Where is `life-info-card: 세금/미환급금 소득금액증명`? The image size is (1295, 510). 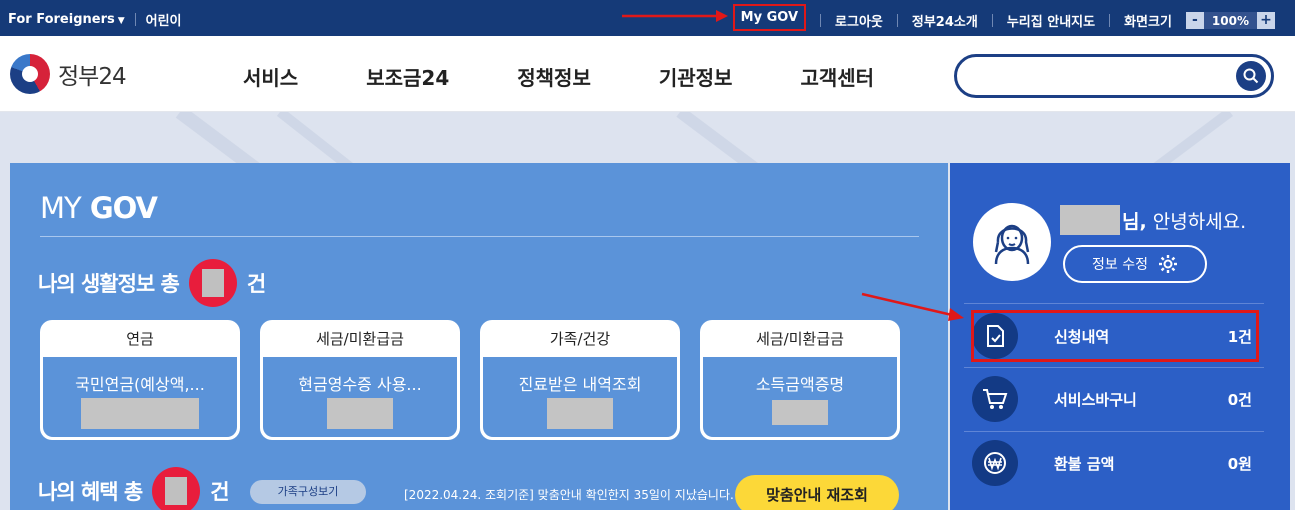 life-info-card: 세금/미환급금 소득금액증명 is located at coordinates (800, 380).